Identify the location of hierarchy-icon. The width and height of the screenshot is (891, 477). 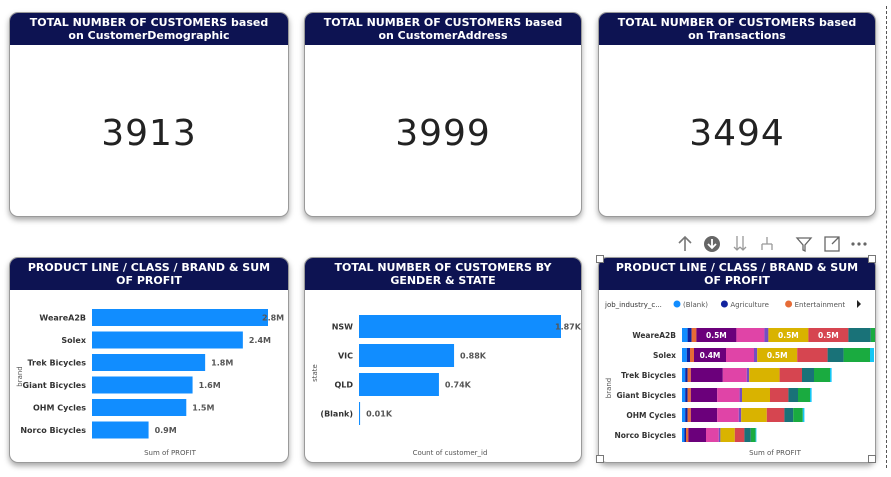
(767, 244).